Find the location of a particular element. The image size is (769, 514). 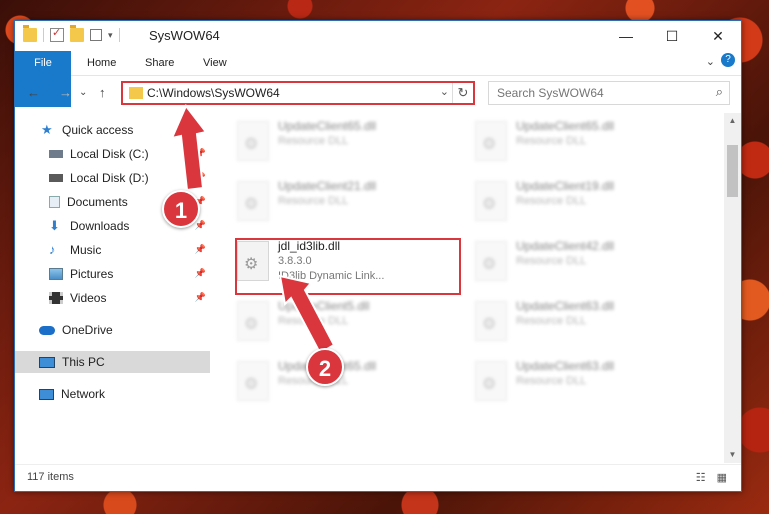

callout-badge-2: 2 is located at coordinates (325, 367).